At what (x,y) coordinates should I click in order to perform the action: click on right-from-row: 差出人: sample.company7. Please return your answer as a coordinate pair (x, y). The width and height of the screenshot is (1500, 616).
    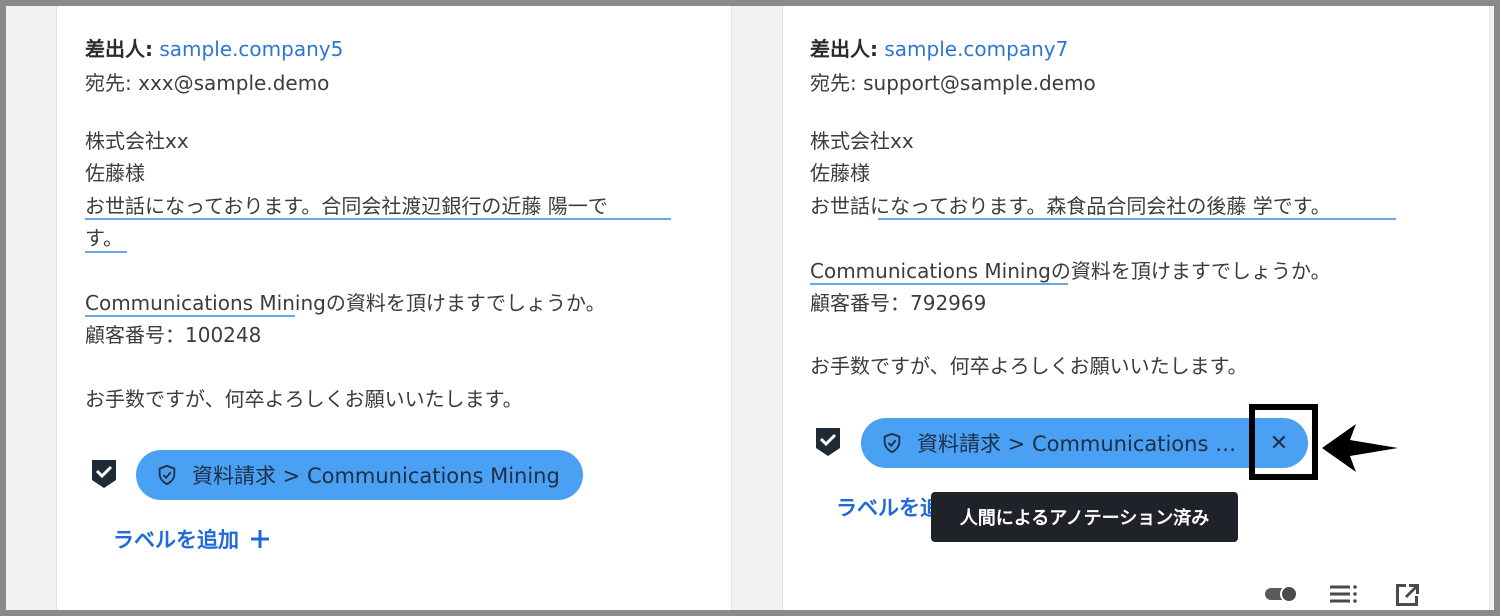
    Looking at the image, I should click on (939, 47).